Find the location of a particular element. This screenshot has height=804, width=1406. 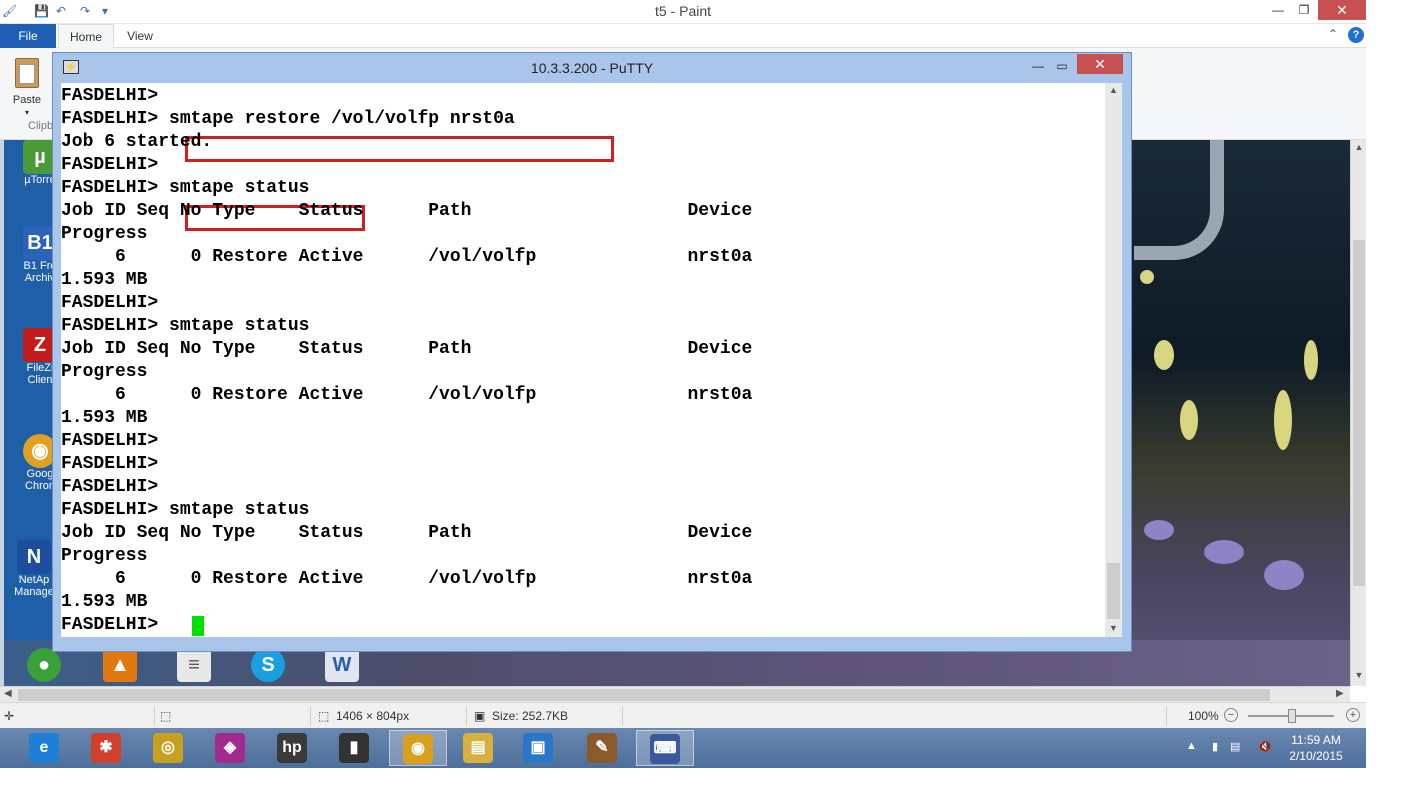

paint-icon: ✎ is located at coordinates (602, 748).